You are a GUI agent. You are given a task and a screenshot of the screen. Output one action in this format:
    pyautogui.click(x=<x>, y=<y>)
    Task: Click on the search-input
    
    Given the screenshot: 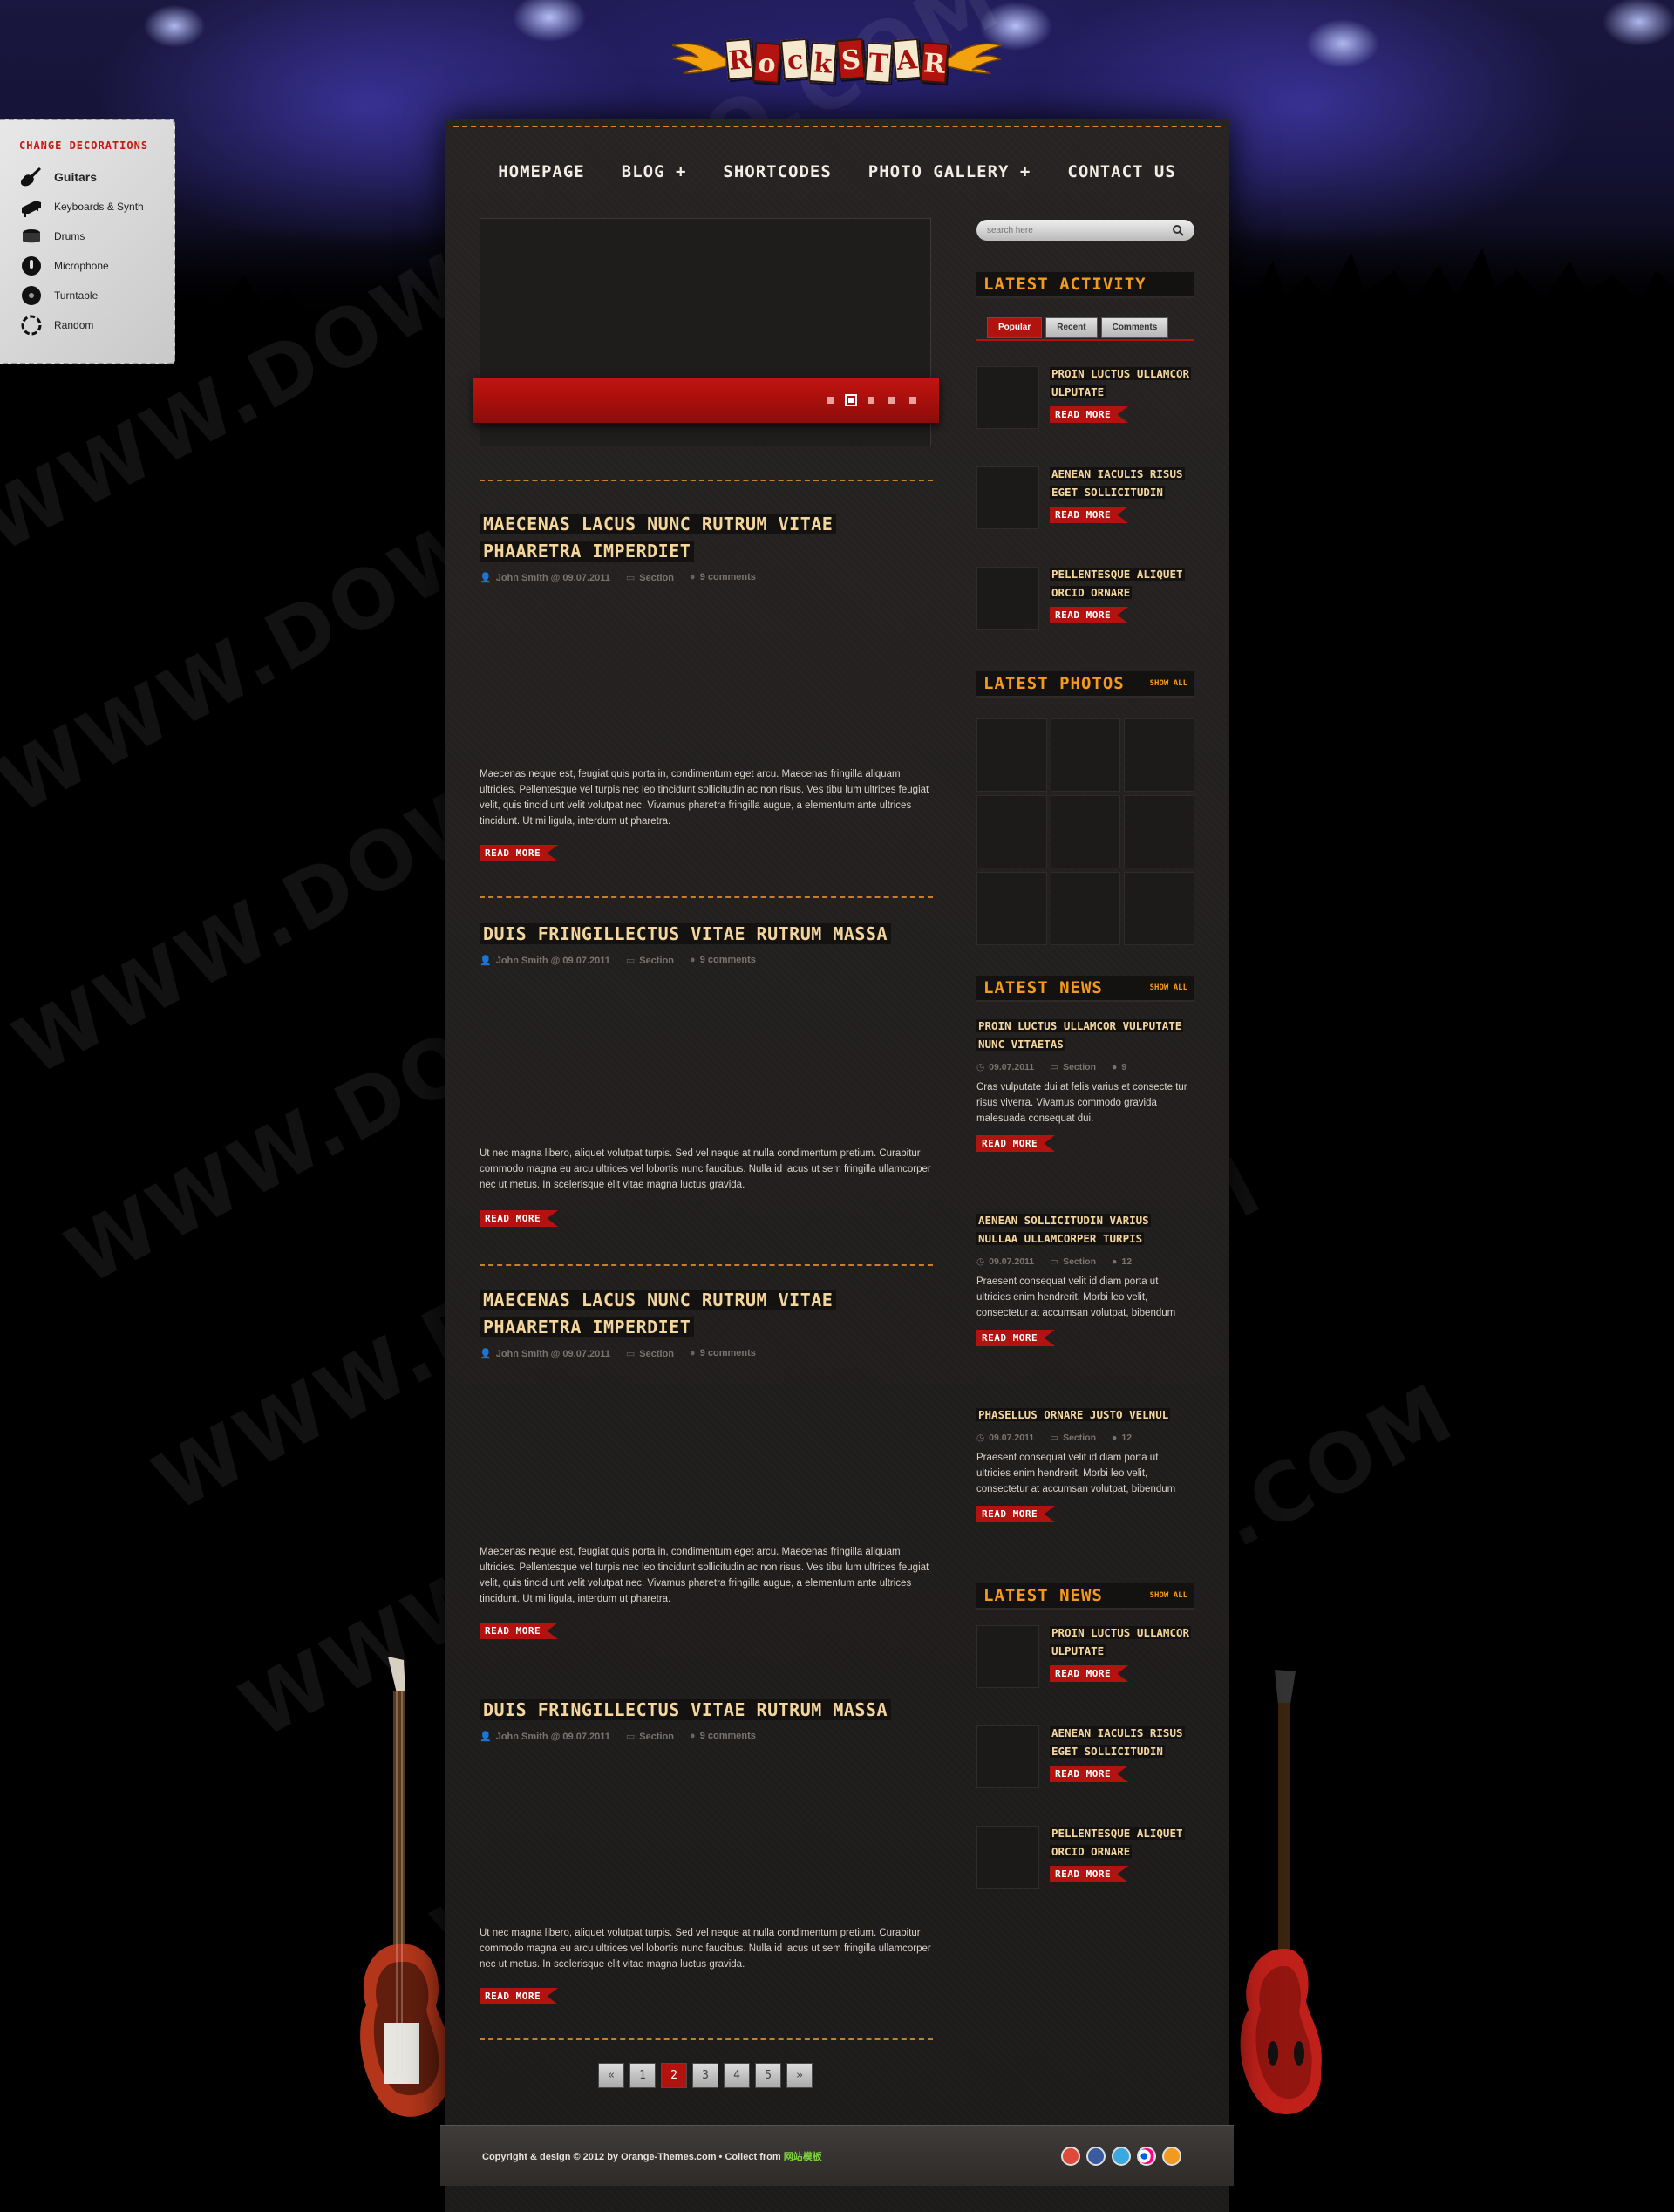 What is the action you would take?
    pyautogui.click(x=1074, y=230)
    